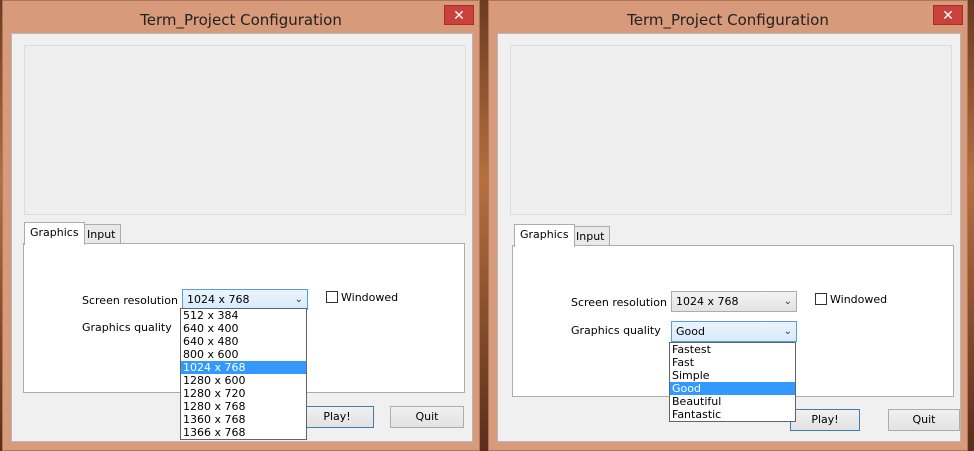 The image size is (974, 451). I want to click on dropdown-option: 640 x 400, so click(243, 328).